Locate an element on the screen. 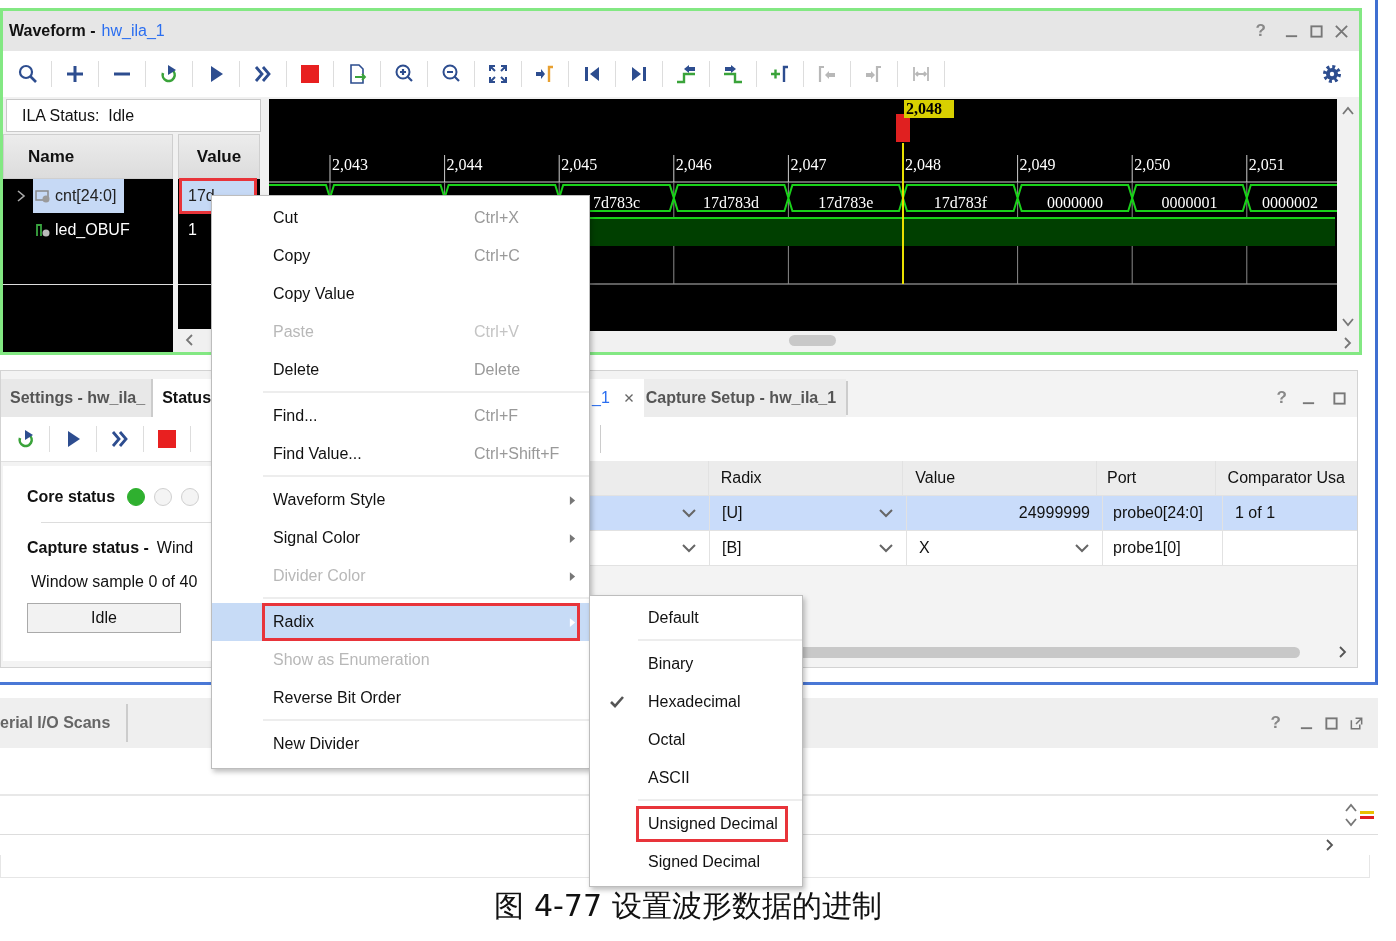  menu-item: New Divider is located at coordinates (400, 744).